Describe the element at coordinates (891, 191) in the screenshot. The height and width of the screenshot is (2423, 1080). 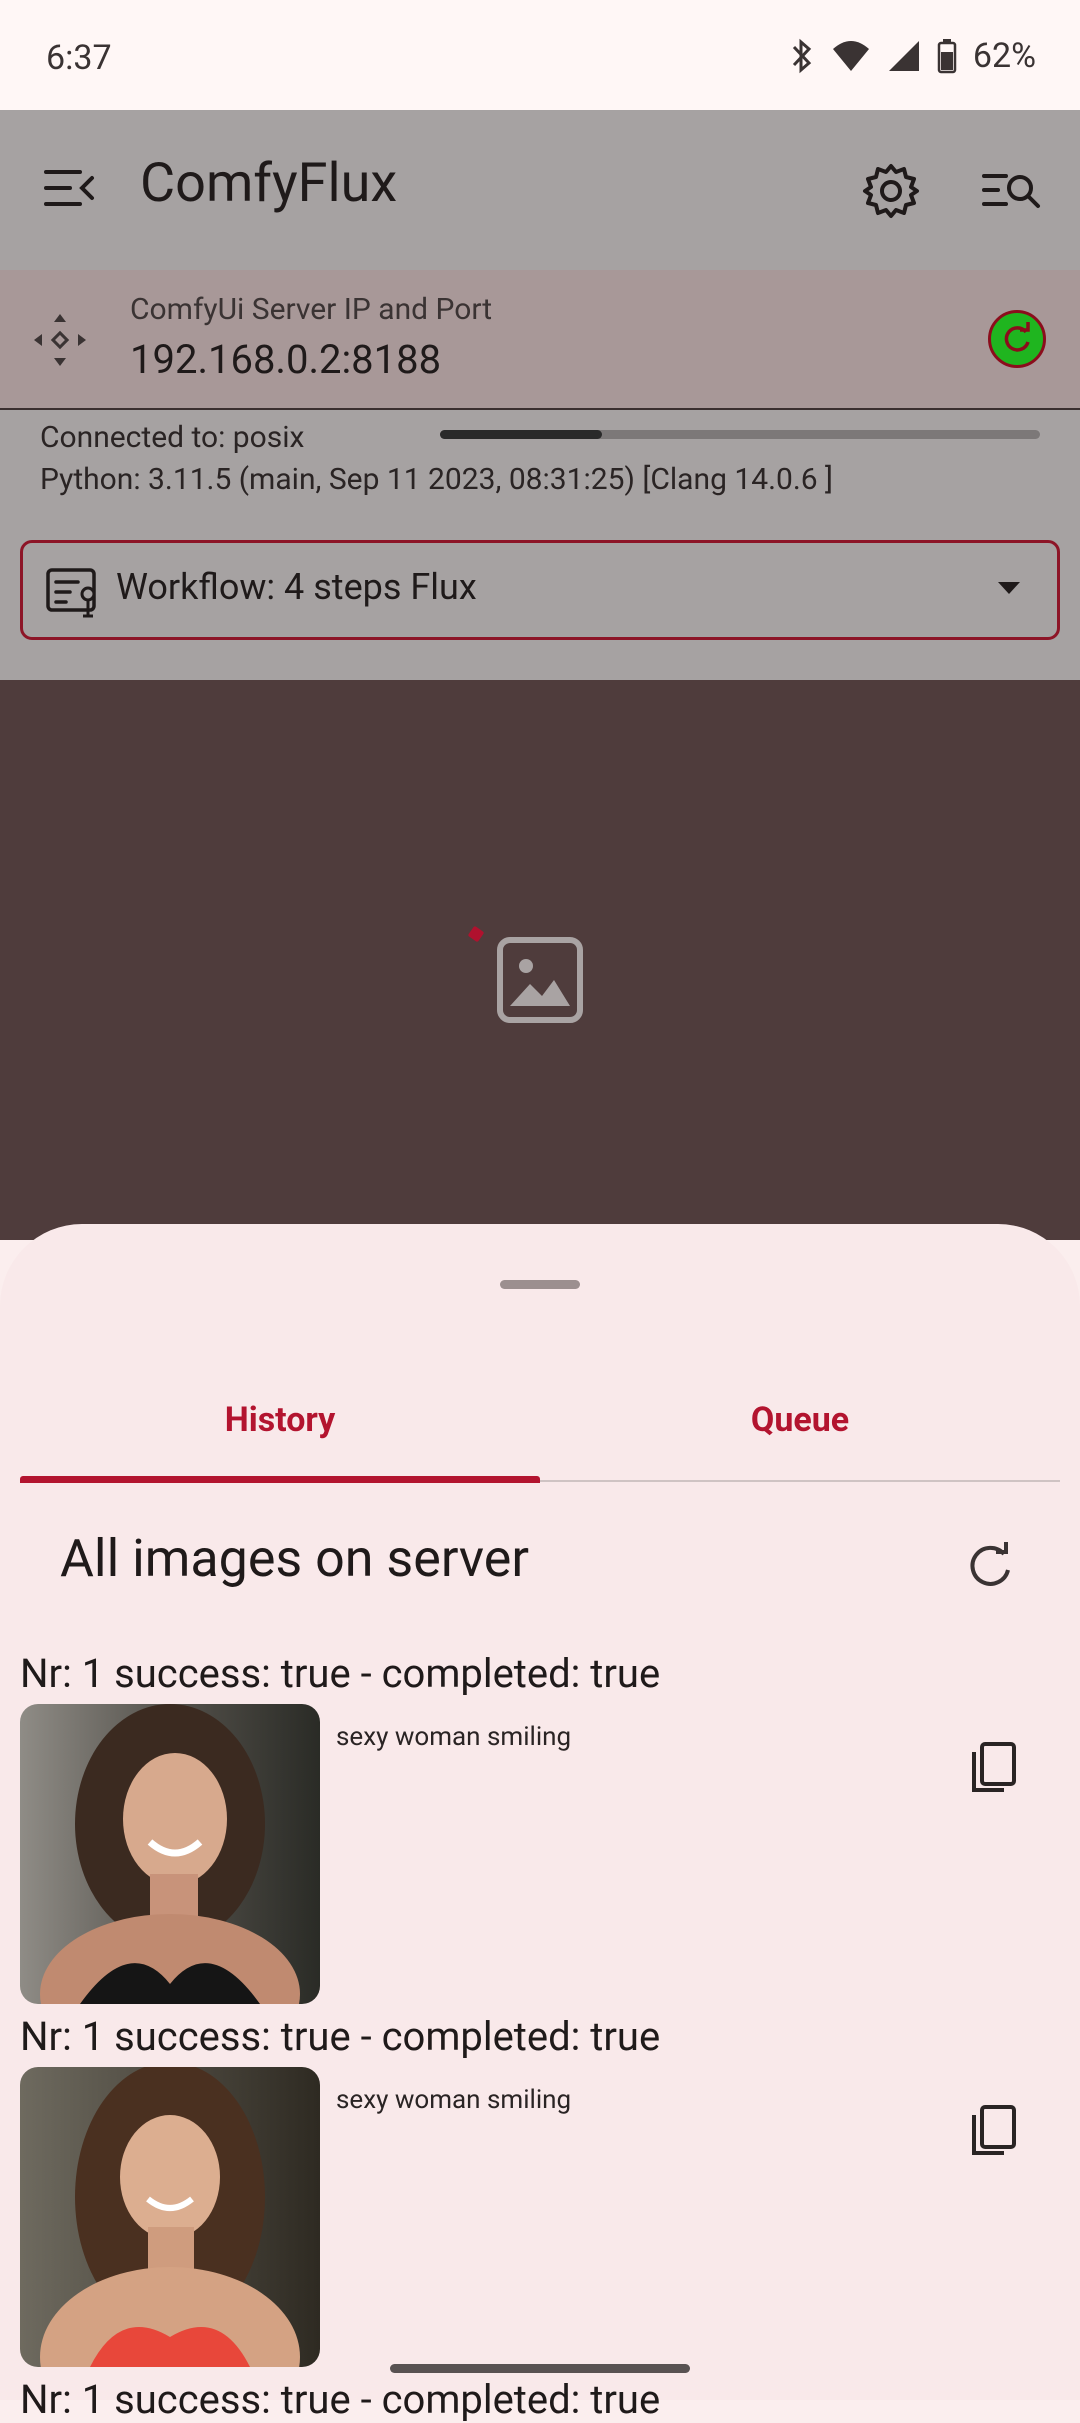
I see `settings-icon` at that location.